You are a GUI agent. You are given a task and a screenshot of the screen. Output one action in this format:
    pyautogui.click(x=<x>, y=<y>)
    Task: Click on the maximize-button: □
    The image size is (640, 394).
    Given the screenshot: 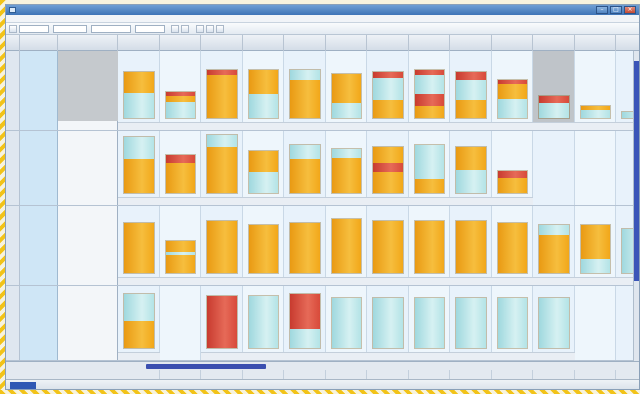 What is the action you would take?
    pyautogui.click(x=616, y=10)
    